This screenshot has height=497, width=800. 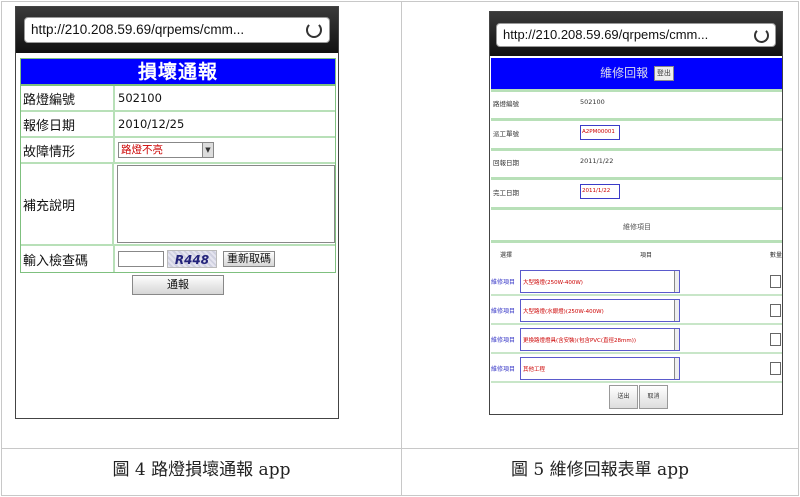 I want to click on cancel-button: 取消, so click(x=653, y=397).